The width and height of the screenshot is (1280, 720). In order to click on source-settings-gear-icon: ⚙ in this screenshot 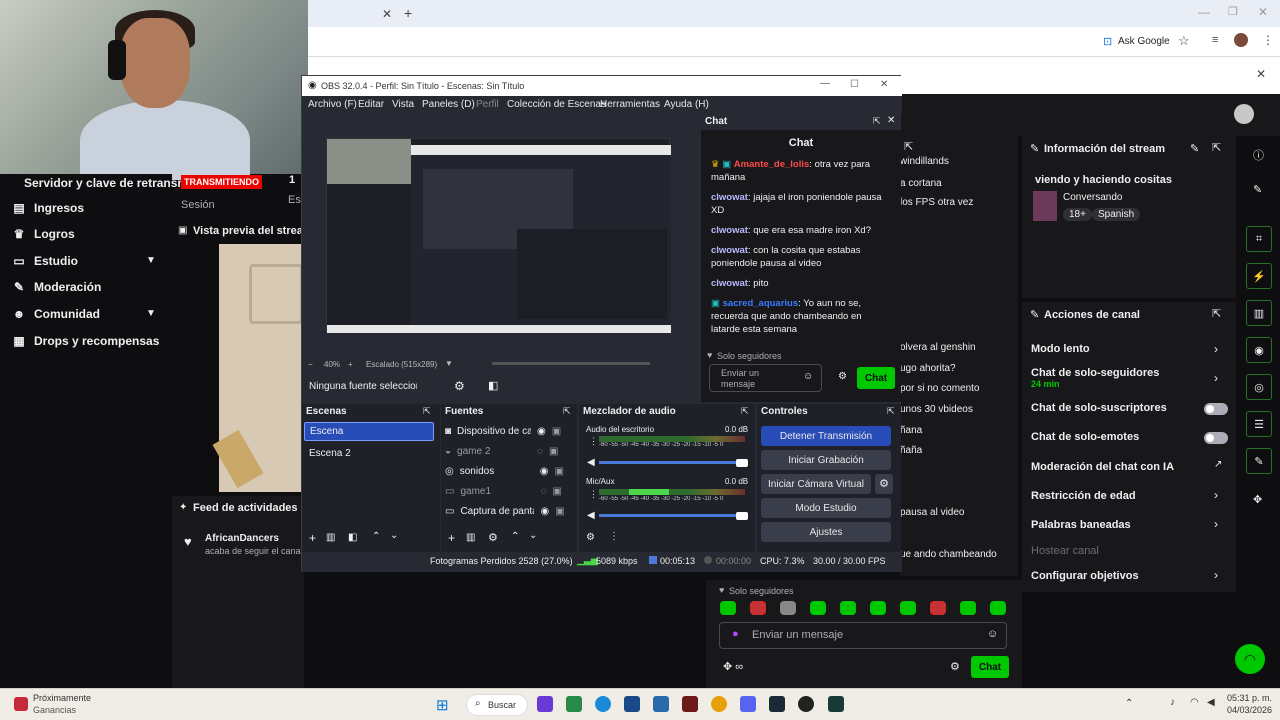, I will do `click(493, 537)`.